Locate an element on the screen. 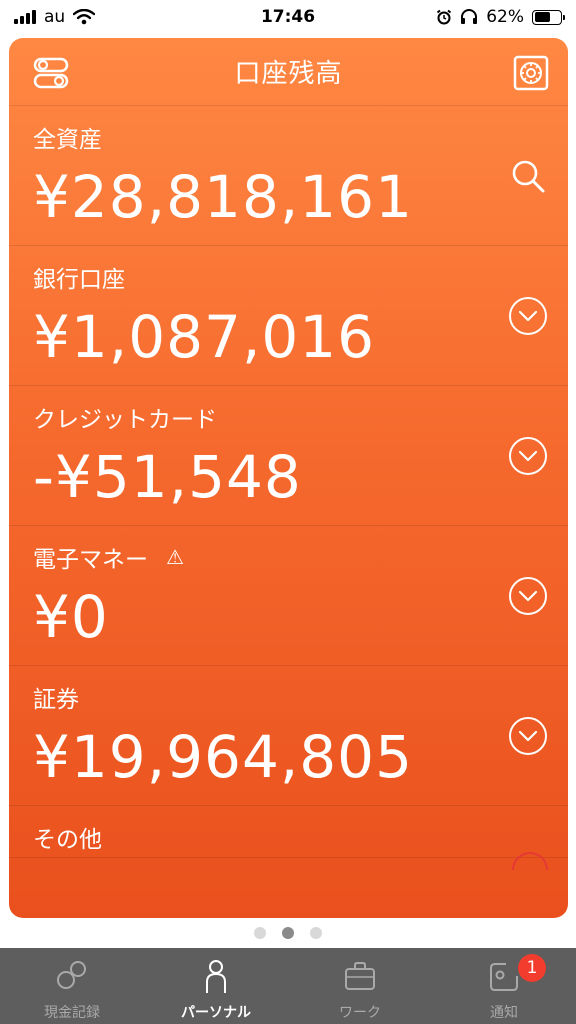  tab-work: ワーク is located at coordinates (360, 986).